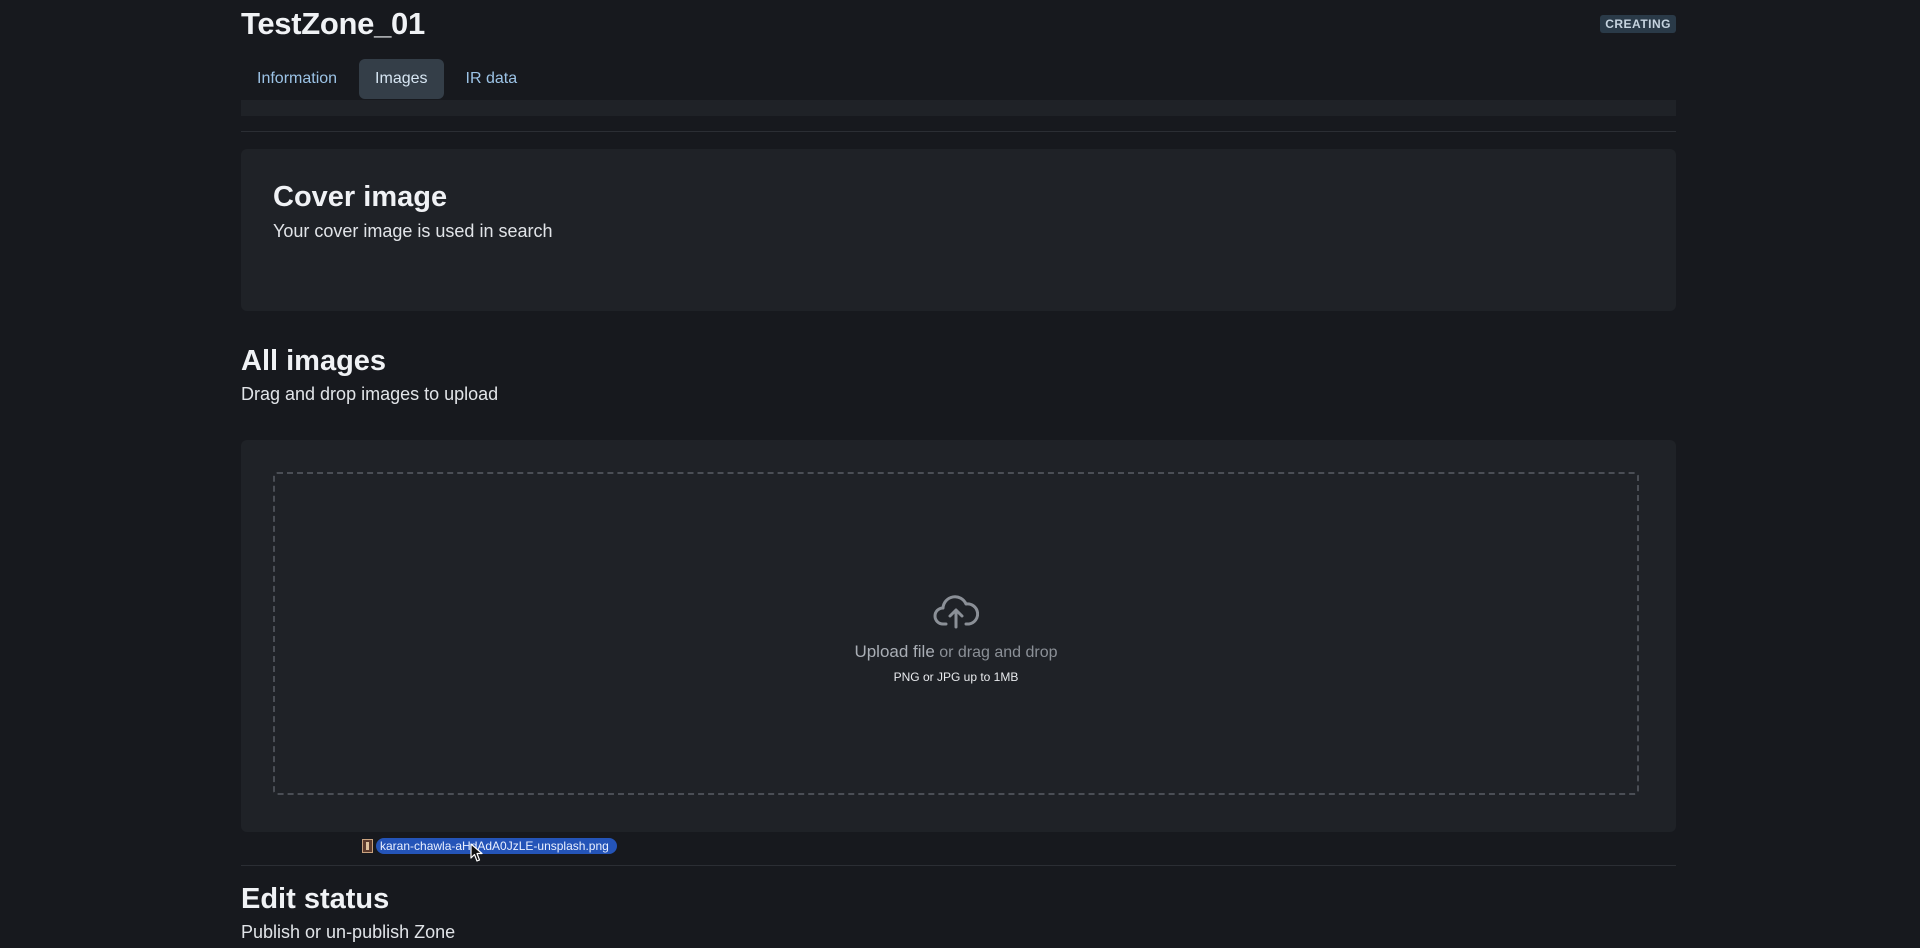  What do you see at coordinates (956, 677) in the screenshot?
I see `upload-file-hint: PNG or JPG up to 1MB` at bounding box center [956, 677].